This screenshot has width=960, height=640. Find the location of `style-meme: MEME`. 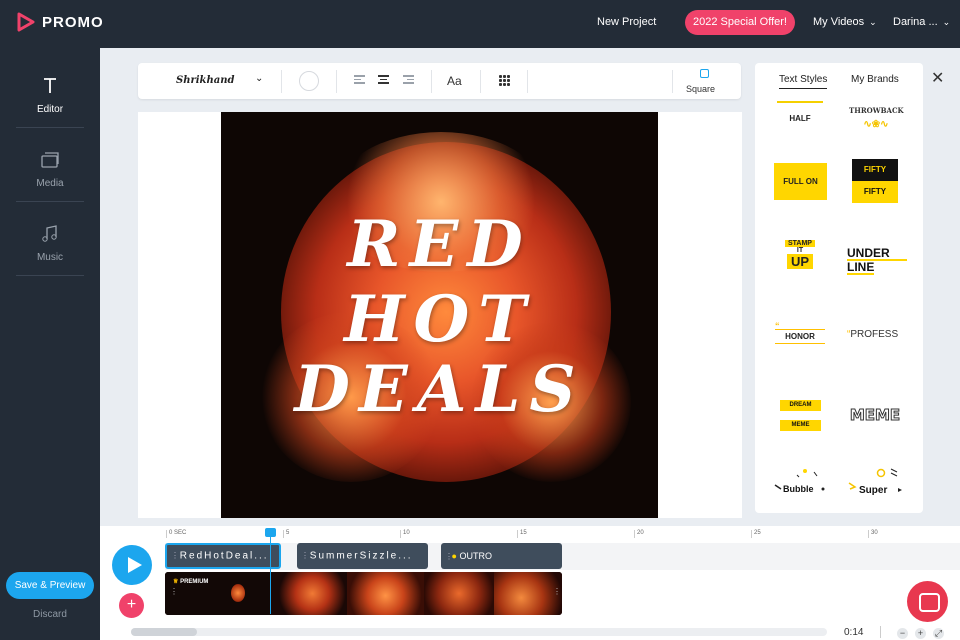

style-meme: MEME is located at coordinates (875, 415).